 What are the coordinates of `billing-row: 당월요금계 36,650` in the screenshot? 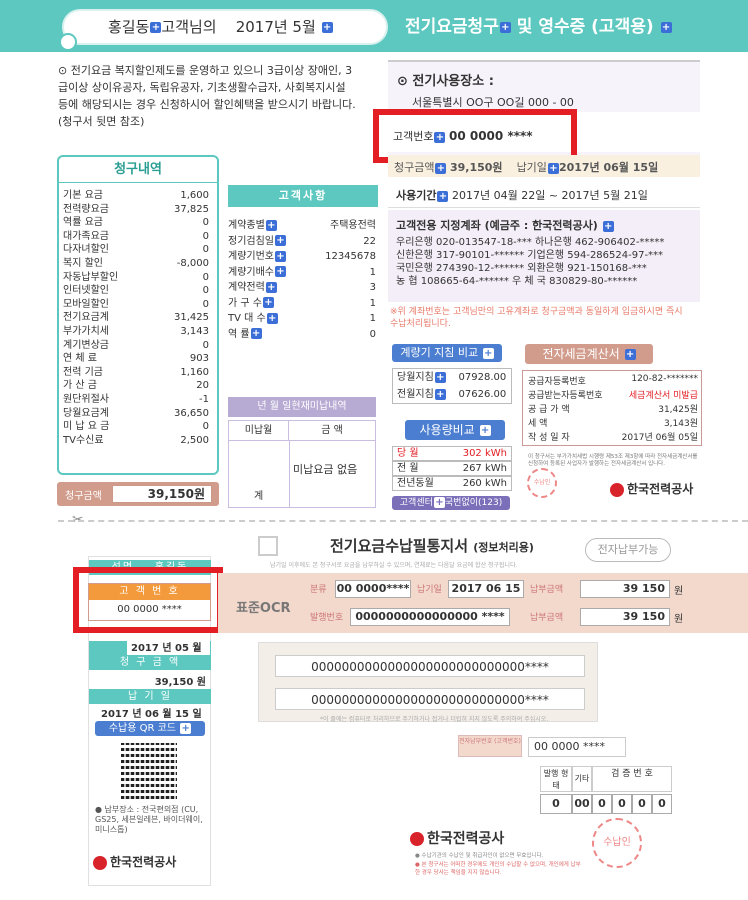 It's located at (138, 413).